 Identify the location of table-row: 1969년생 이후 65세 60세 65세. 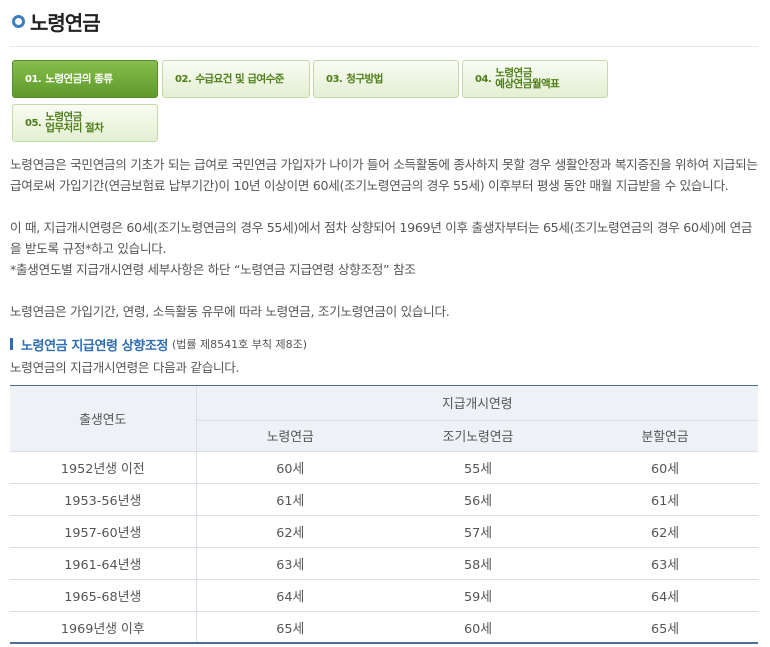
(384, 627).